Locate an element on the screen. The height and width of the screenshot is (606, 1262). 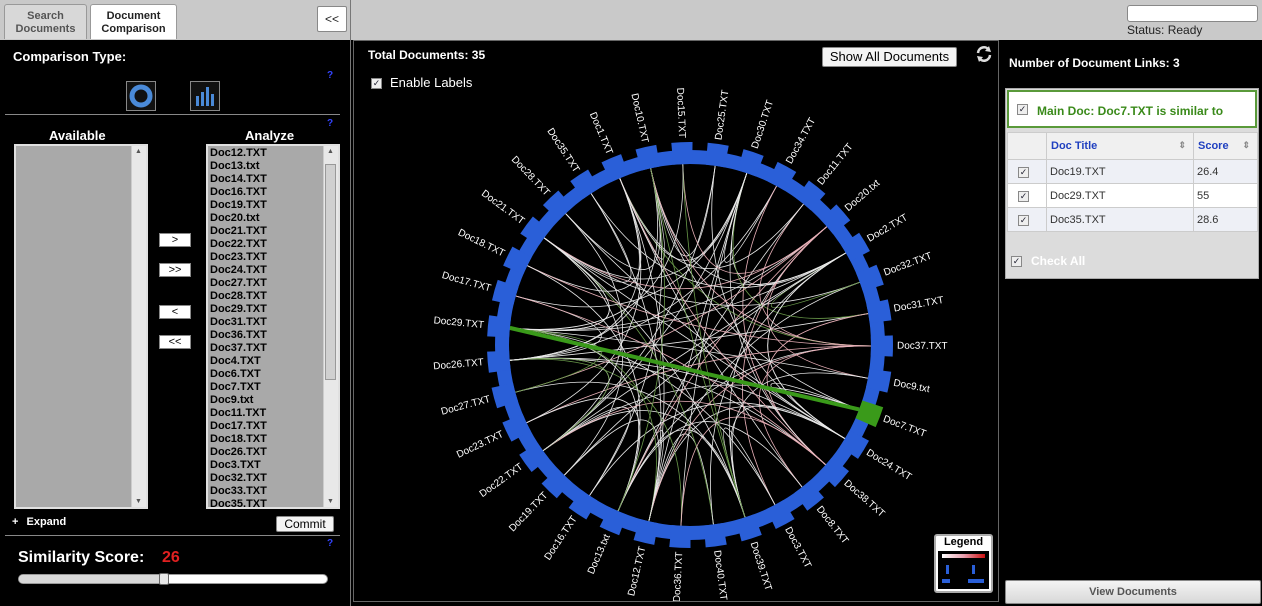
status-field is located at coordinates (1192, 13).